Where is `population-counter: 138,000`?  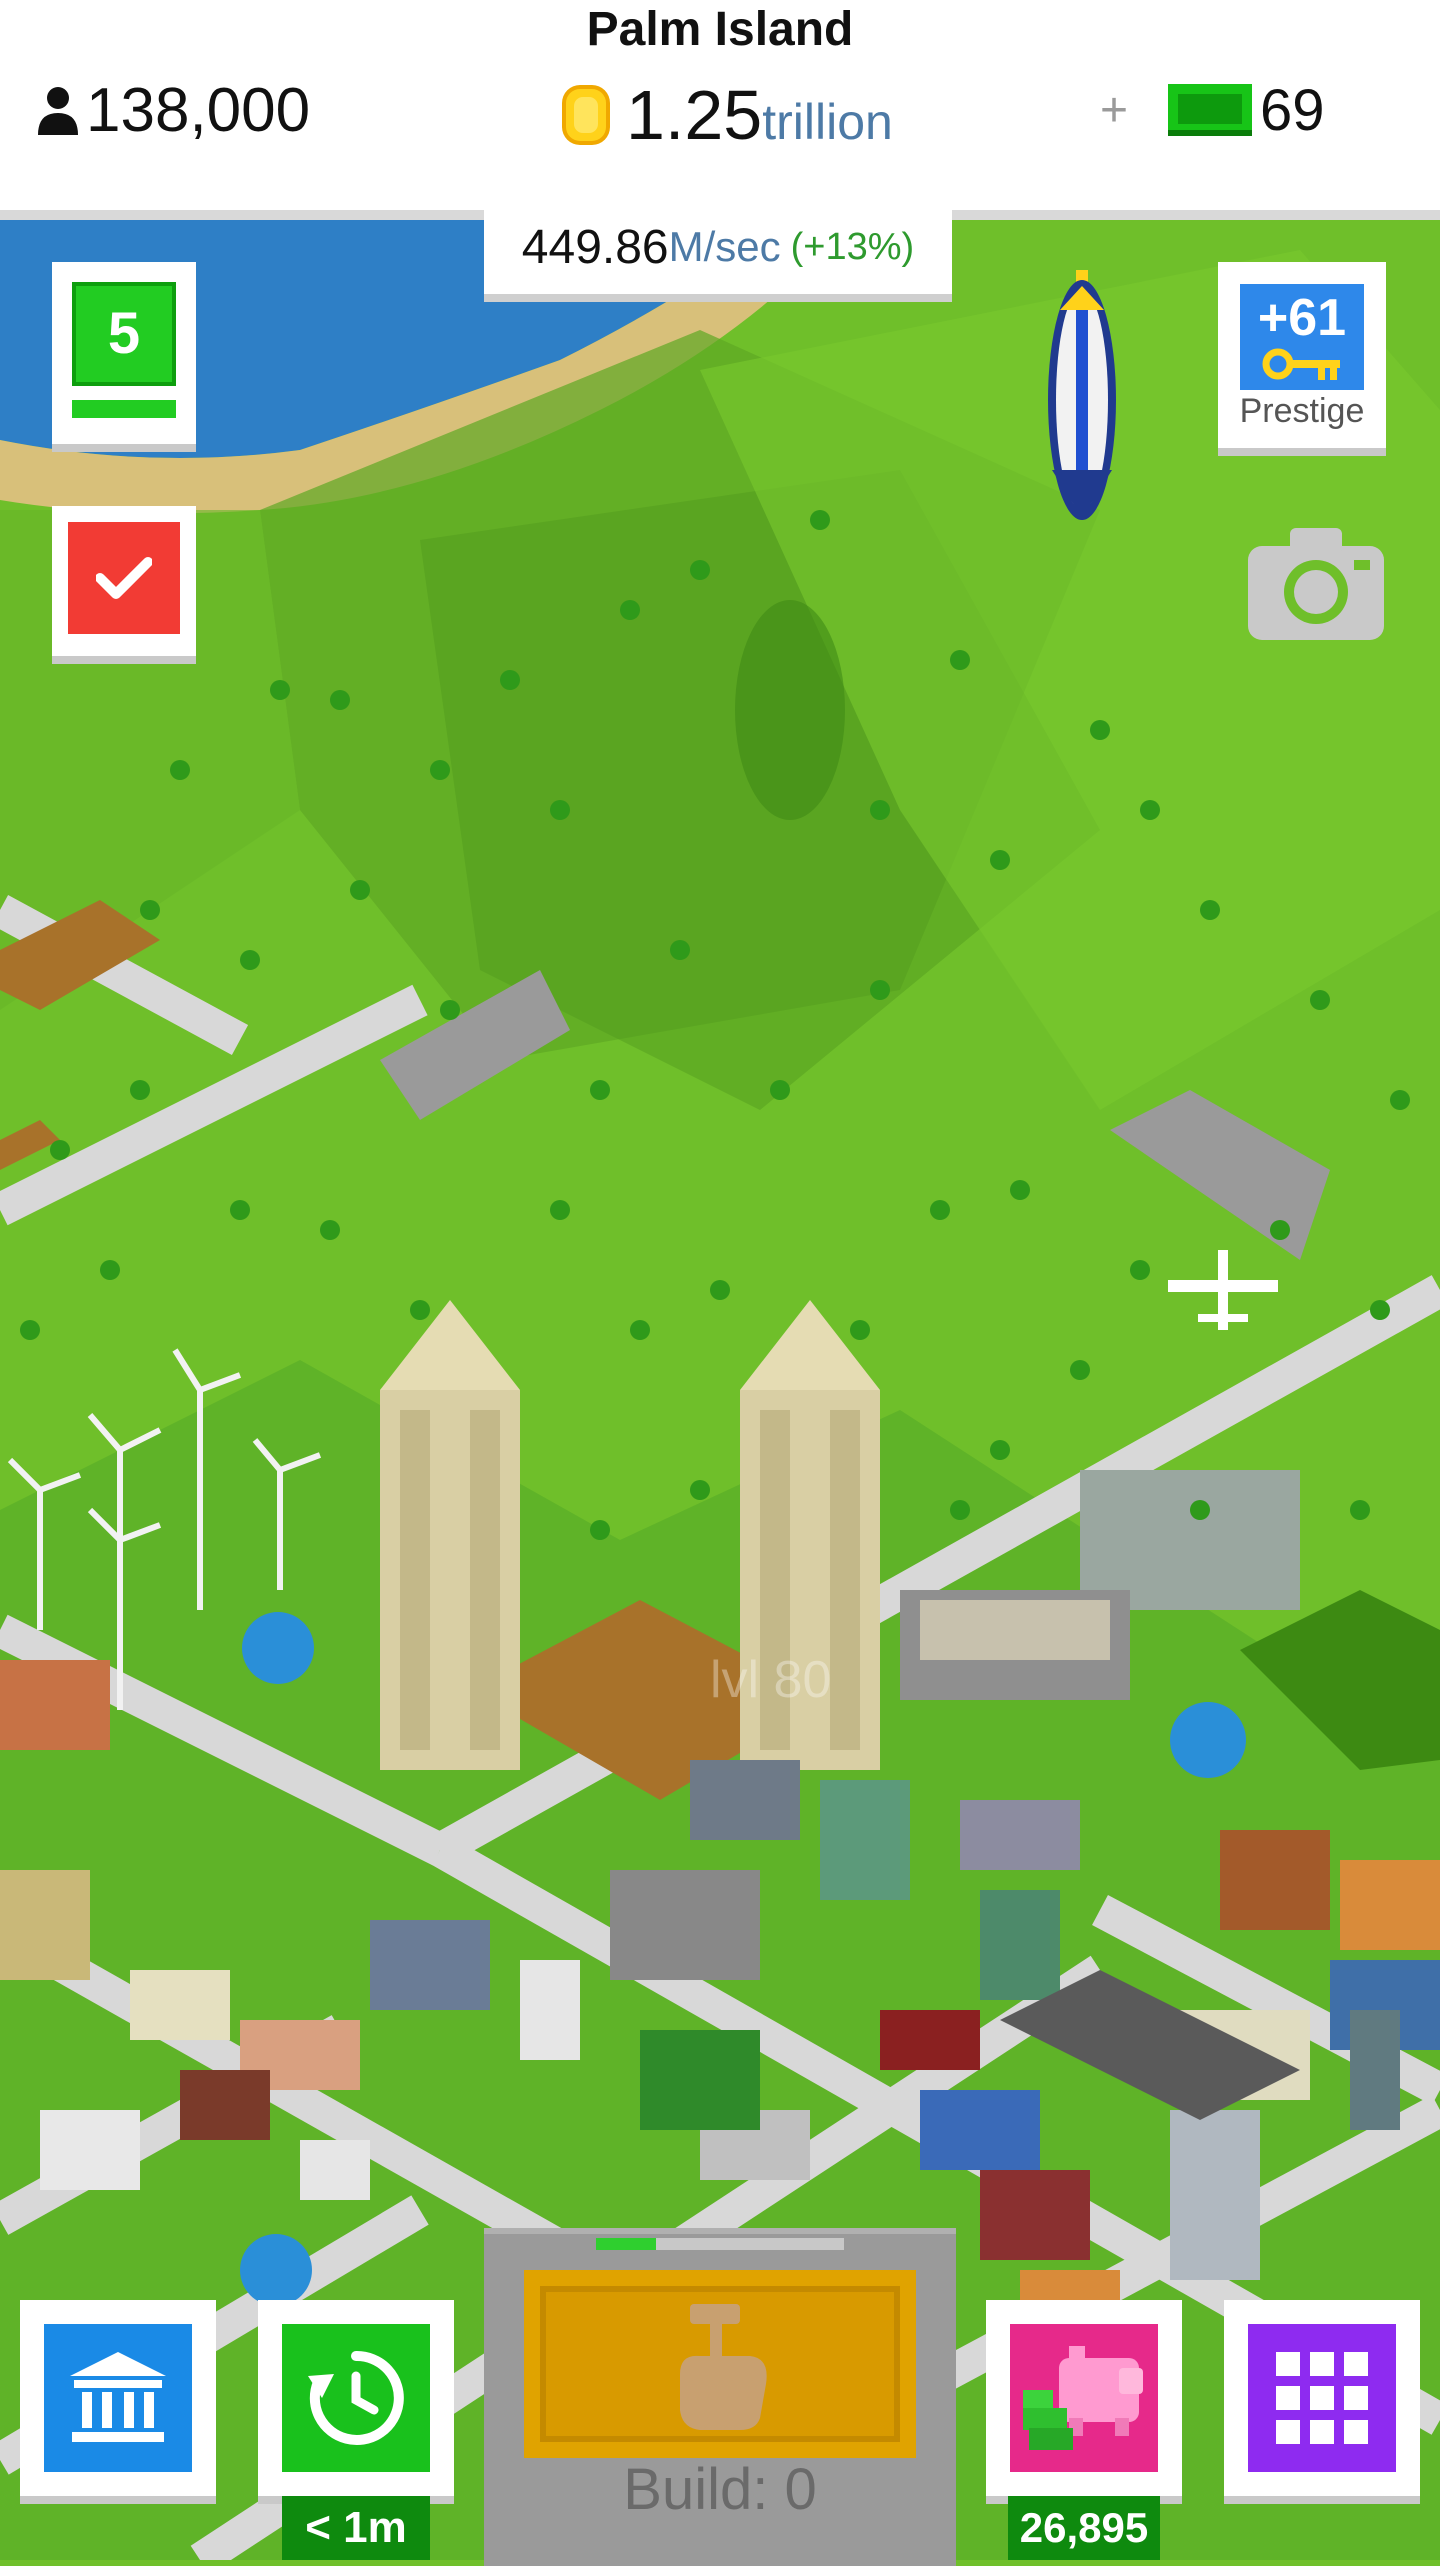
population-counter: 138,000 is located at coordinates (173, 110).